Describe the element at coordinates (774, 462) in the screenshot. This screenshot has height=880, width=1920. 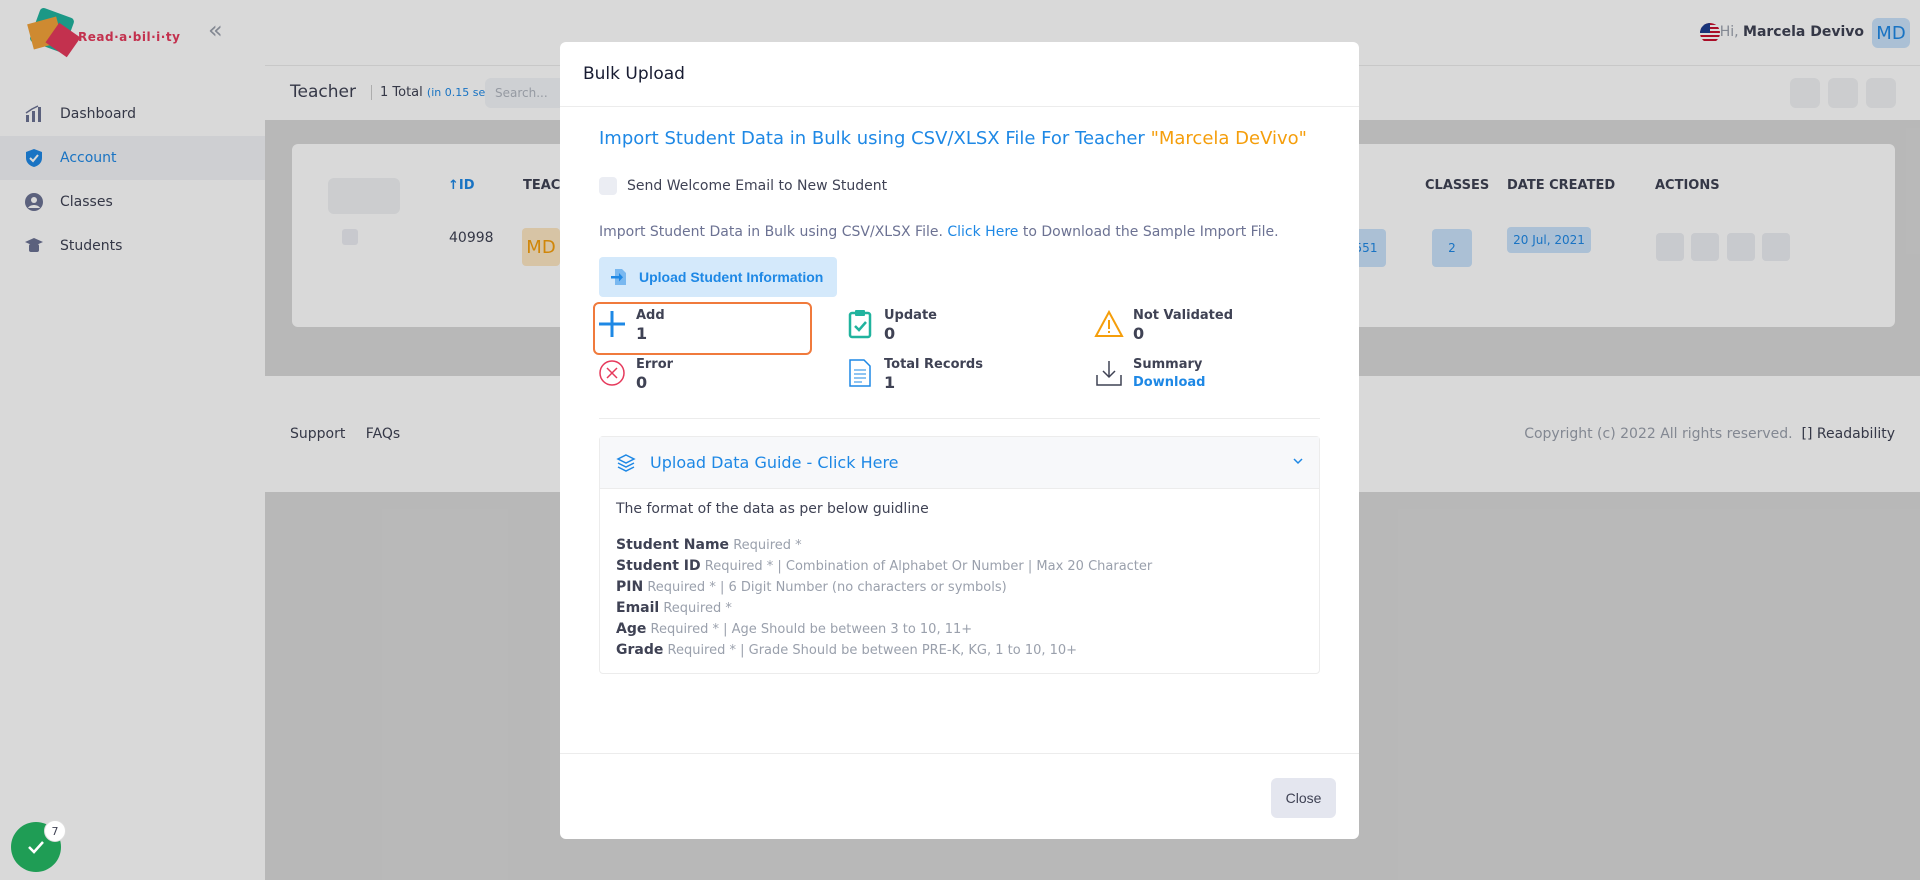
I see `guide-title: Upload Data Guide - Click Here` at that location.